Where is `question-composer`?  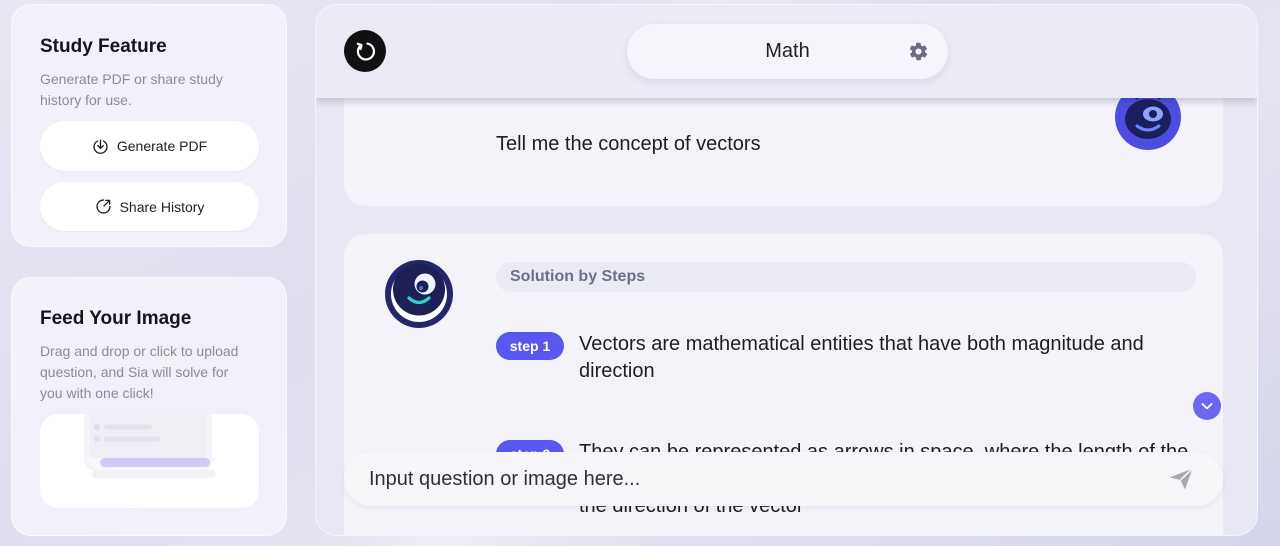 question-composer is located at coordinates (783, 479).